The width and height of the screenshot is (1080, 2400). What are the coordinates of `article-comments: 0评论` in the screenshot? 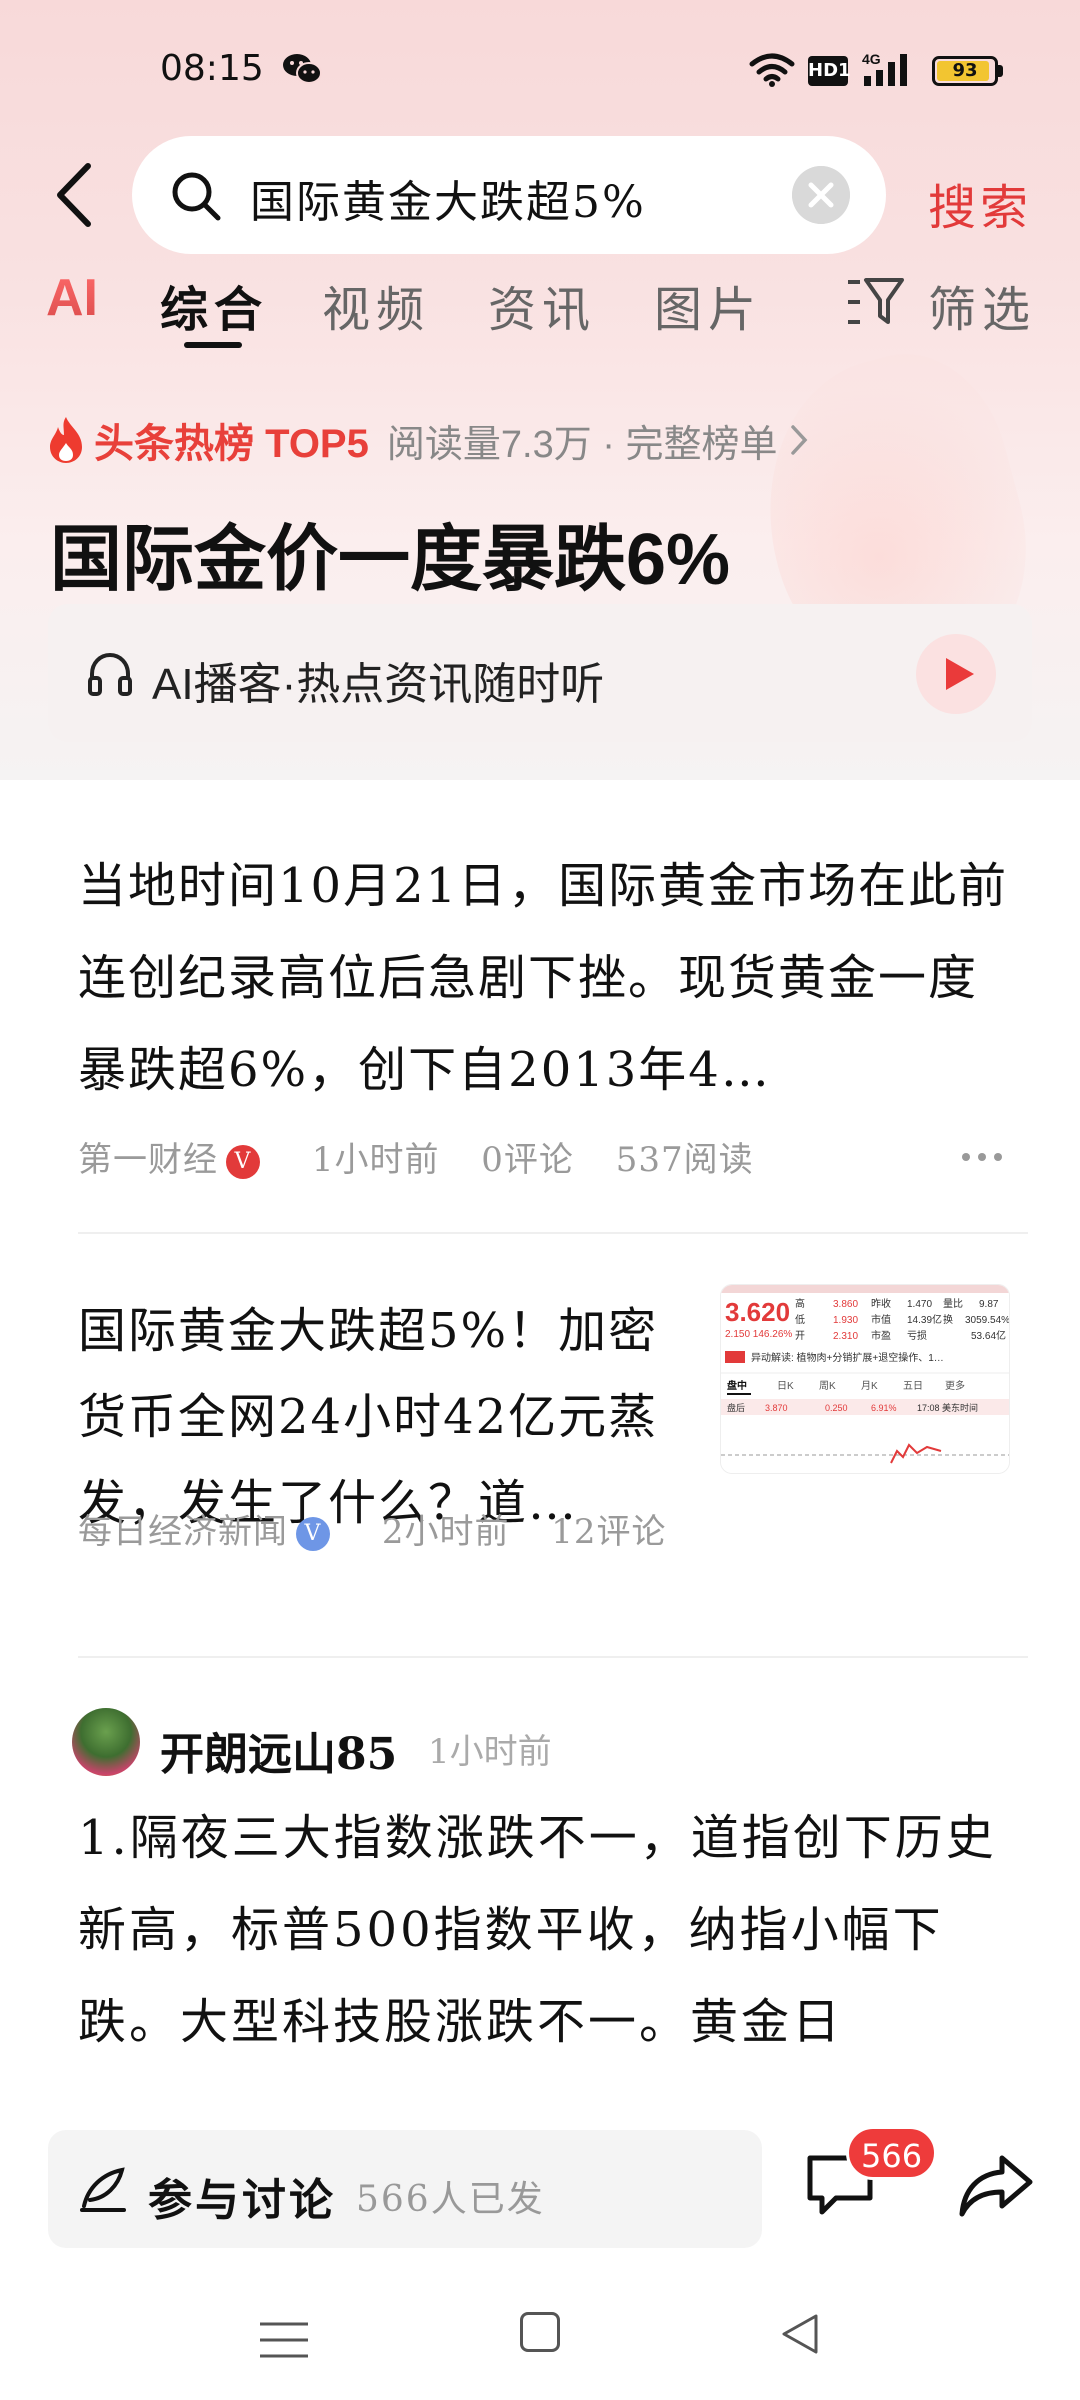 It's located at (527, 1160).